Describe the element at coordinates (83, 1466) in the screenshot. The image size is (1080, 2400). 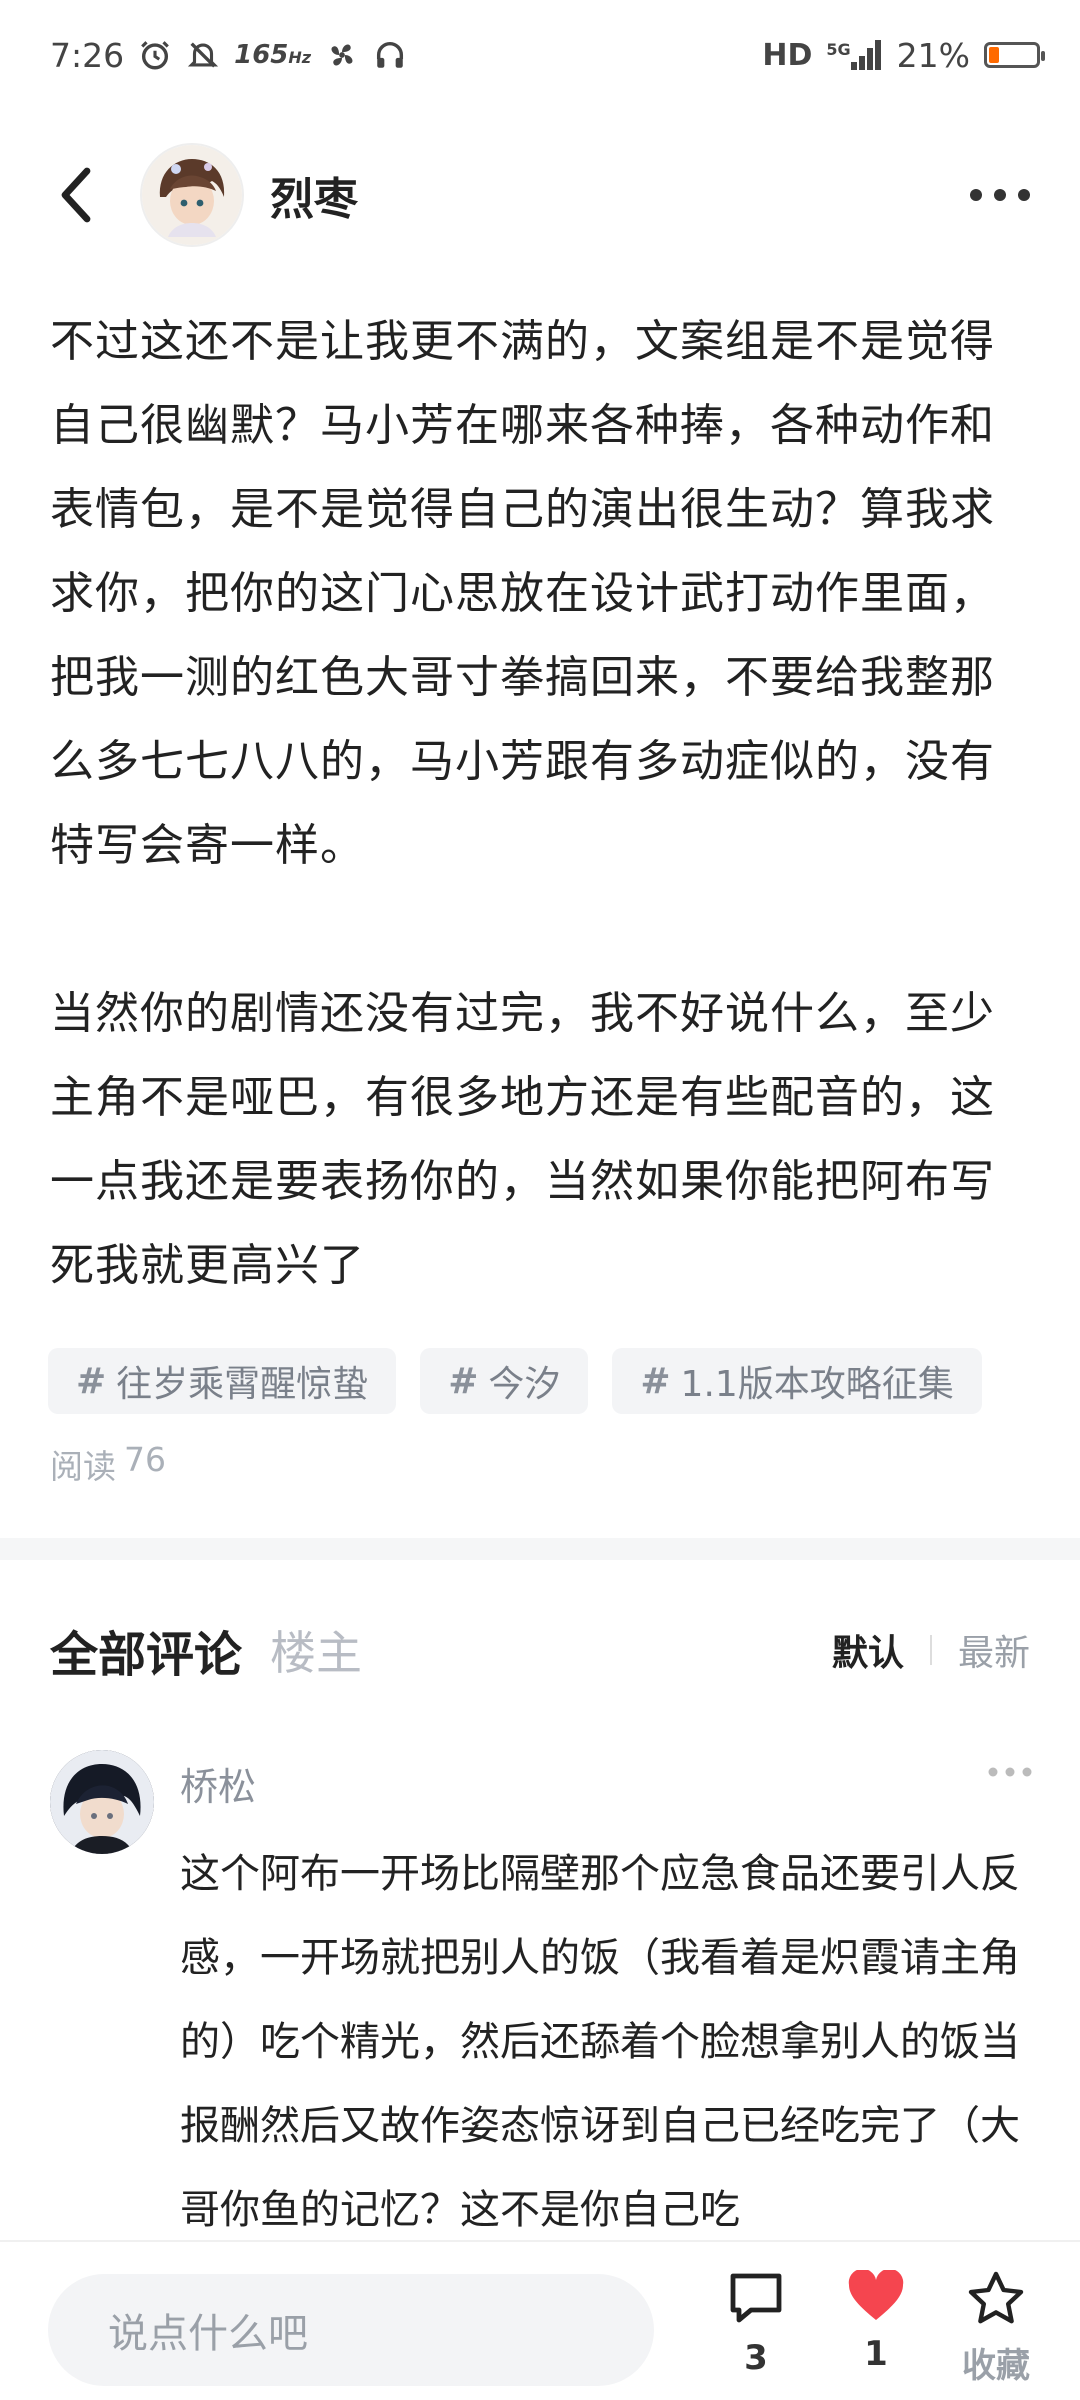
I see `read-count-label: 阅读` at that location.